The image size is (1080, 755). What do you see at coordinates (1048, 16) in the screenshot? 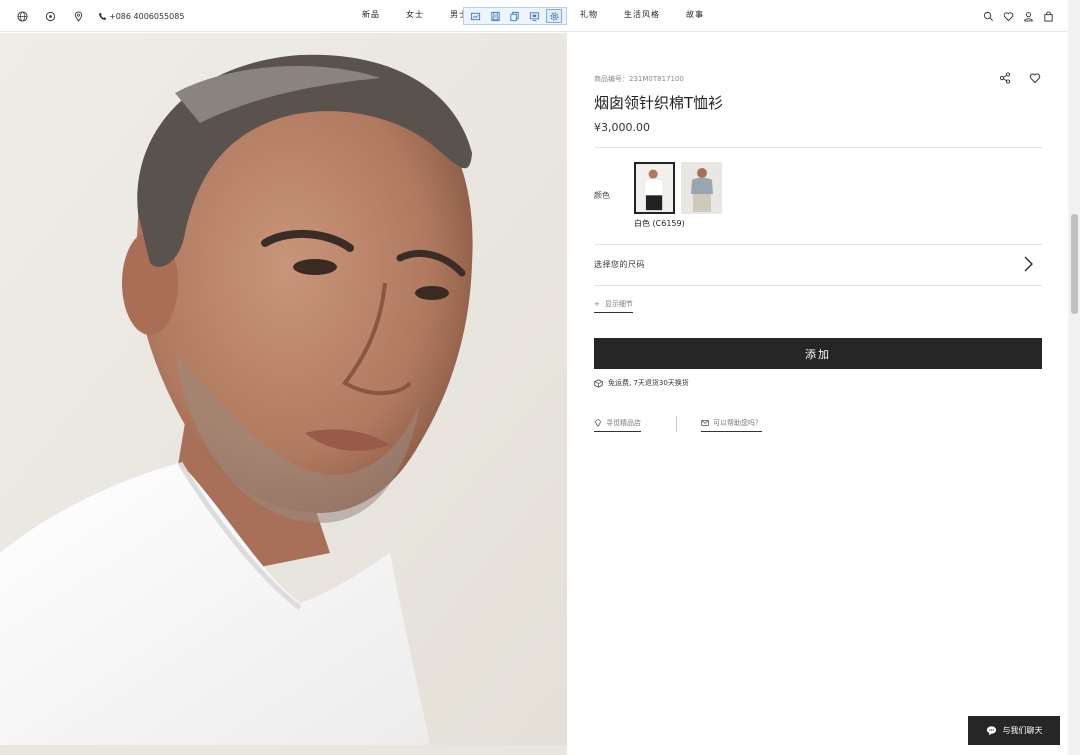
I see `bag-icon` at bounding box center [1048, 16].